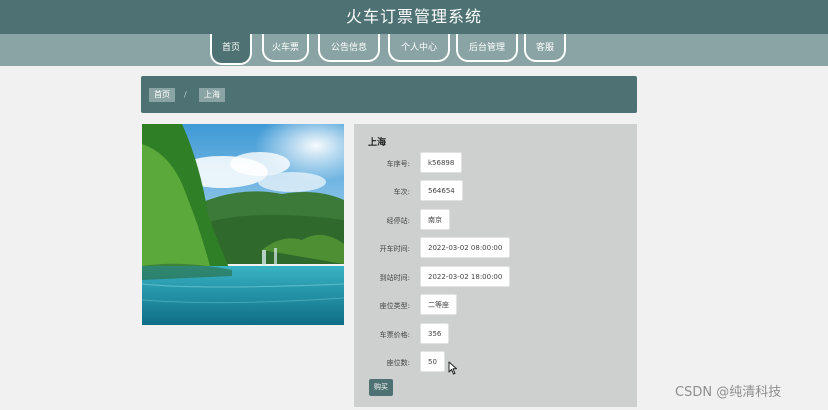 This screenshot has width=828, height=410. I want to click on seat-type-value: 二等座, so click(438, 304).